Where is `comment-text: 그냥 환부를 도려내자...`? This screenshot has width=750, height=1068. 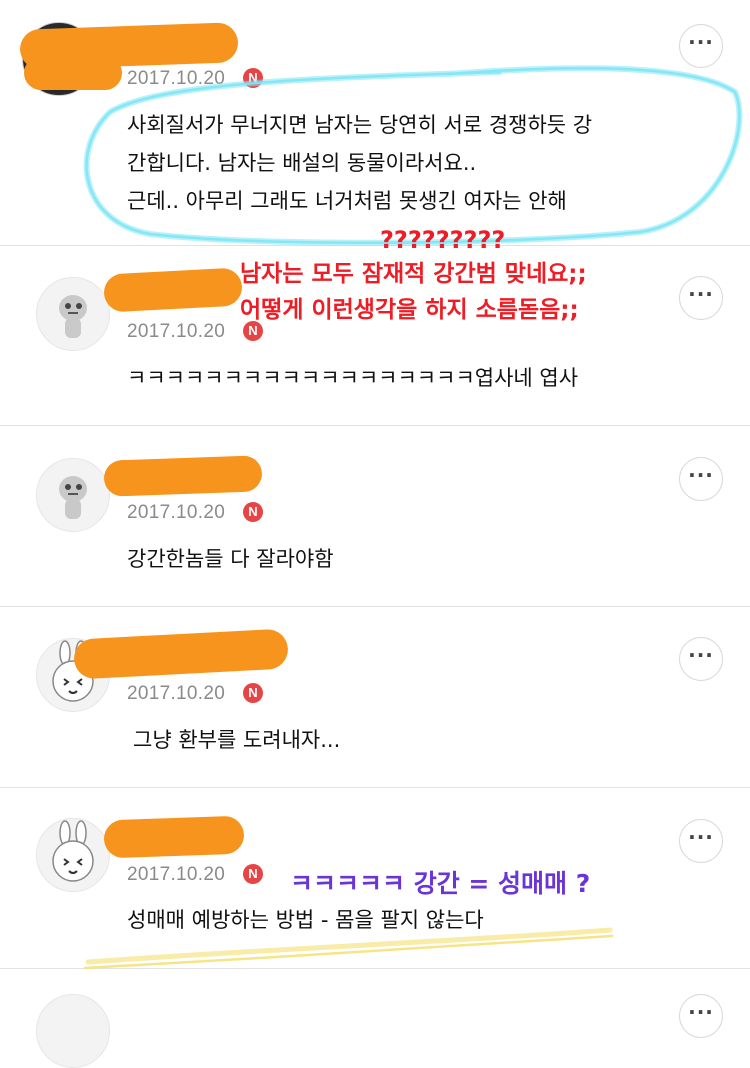 comment-text: 그냥 환부를 도려내자... is located at coordinates (237, 740).